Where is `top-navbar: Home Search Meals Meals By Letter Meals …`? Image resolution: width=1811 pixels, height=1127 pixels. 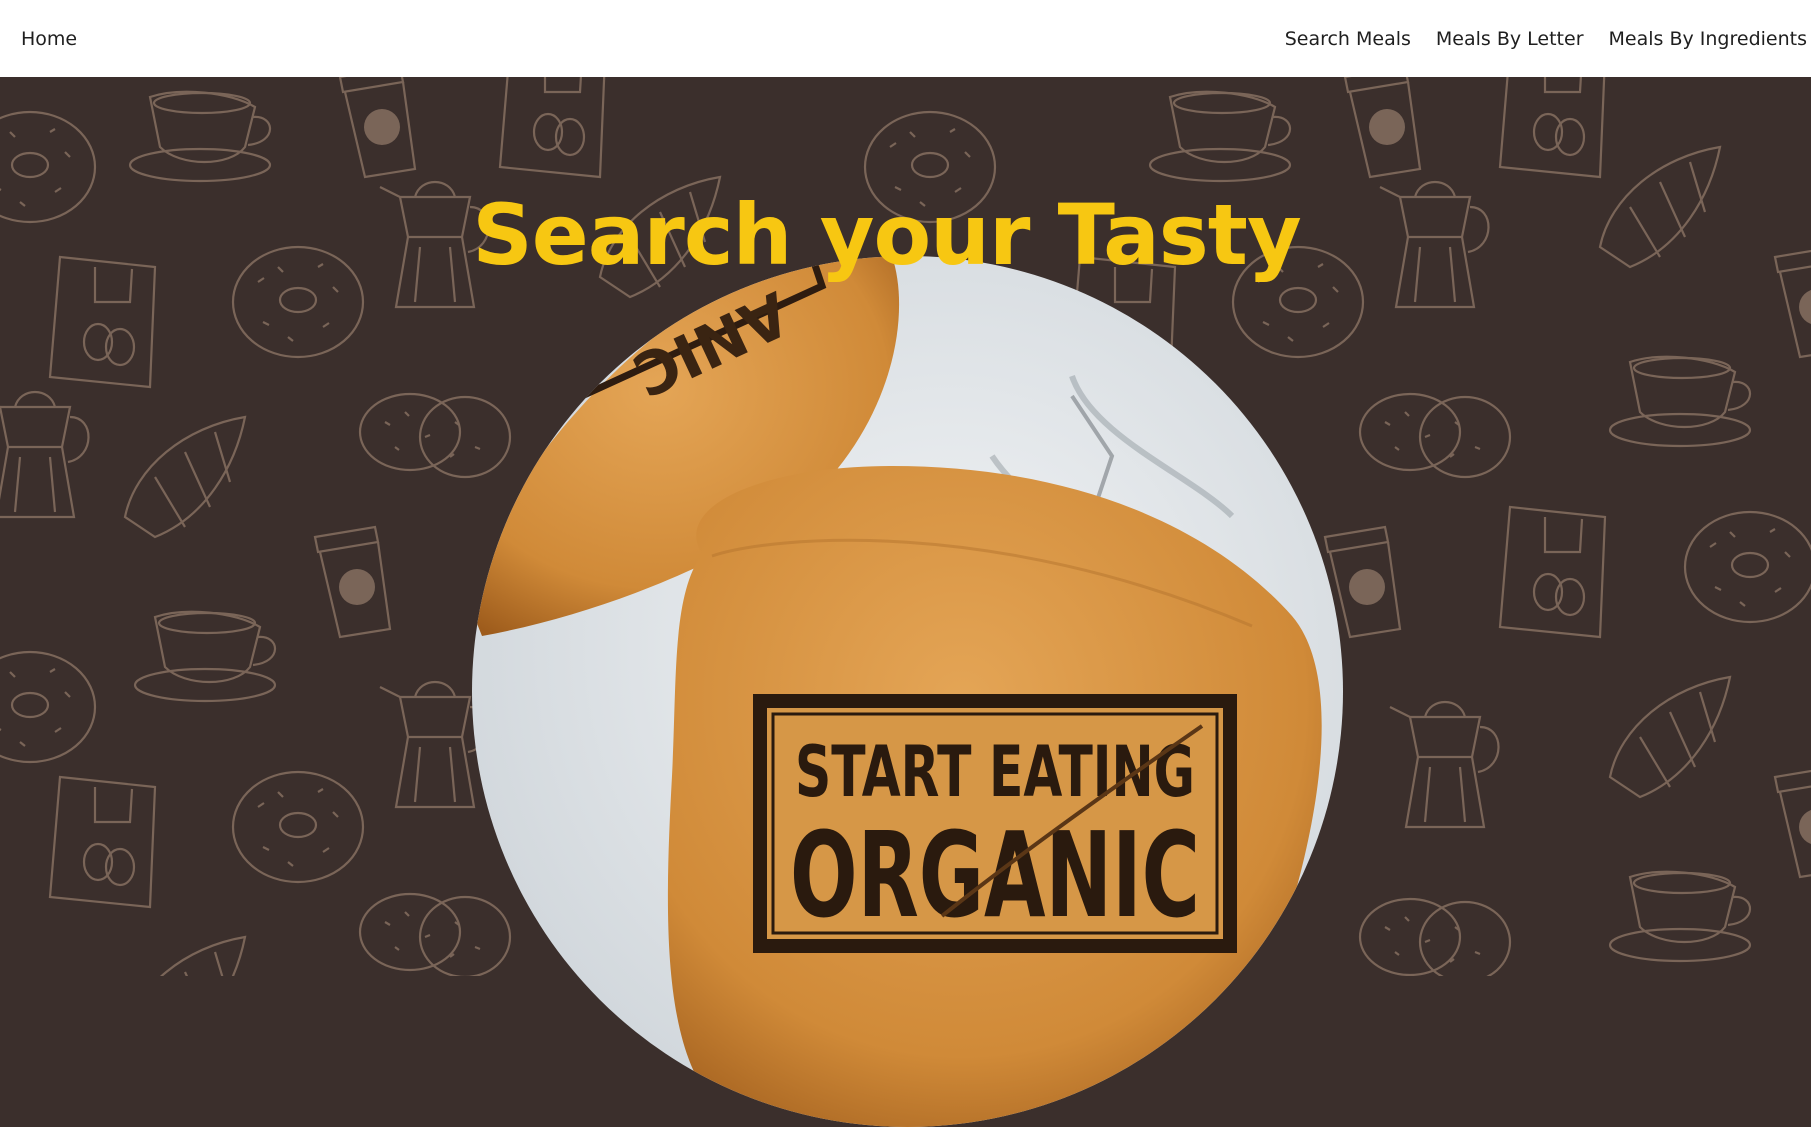
top-navbar: Home Search Meals Meals By Letter Meals … is located at coordinates (905, 38).